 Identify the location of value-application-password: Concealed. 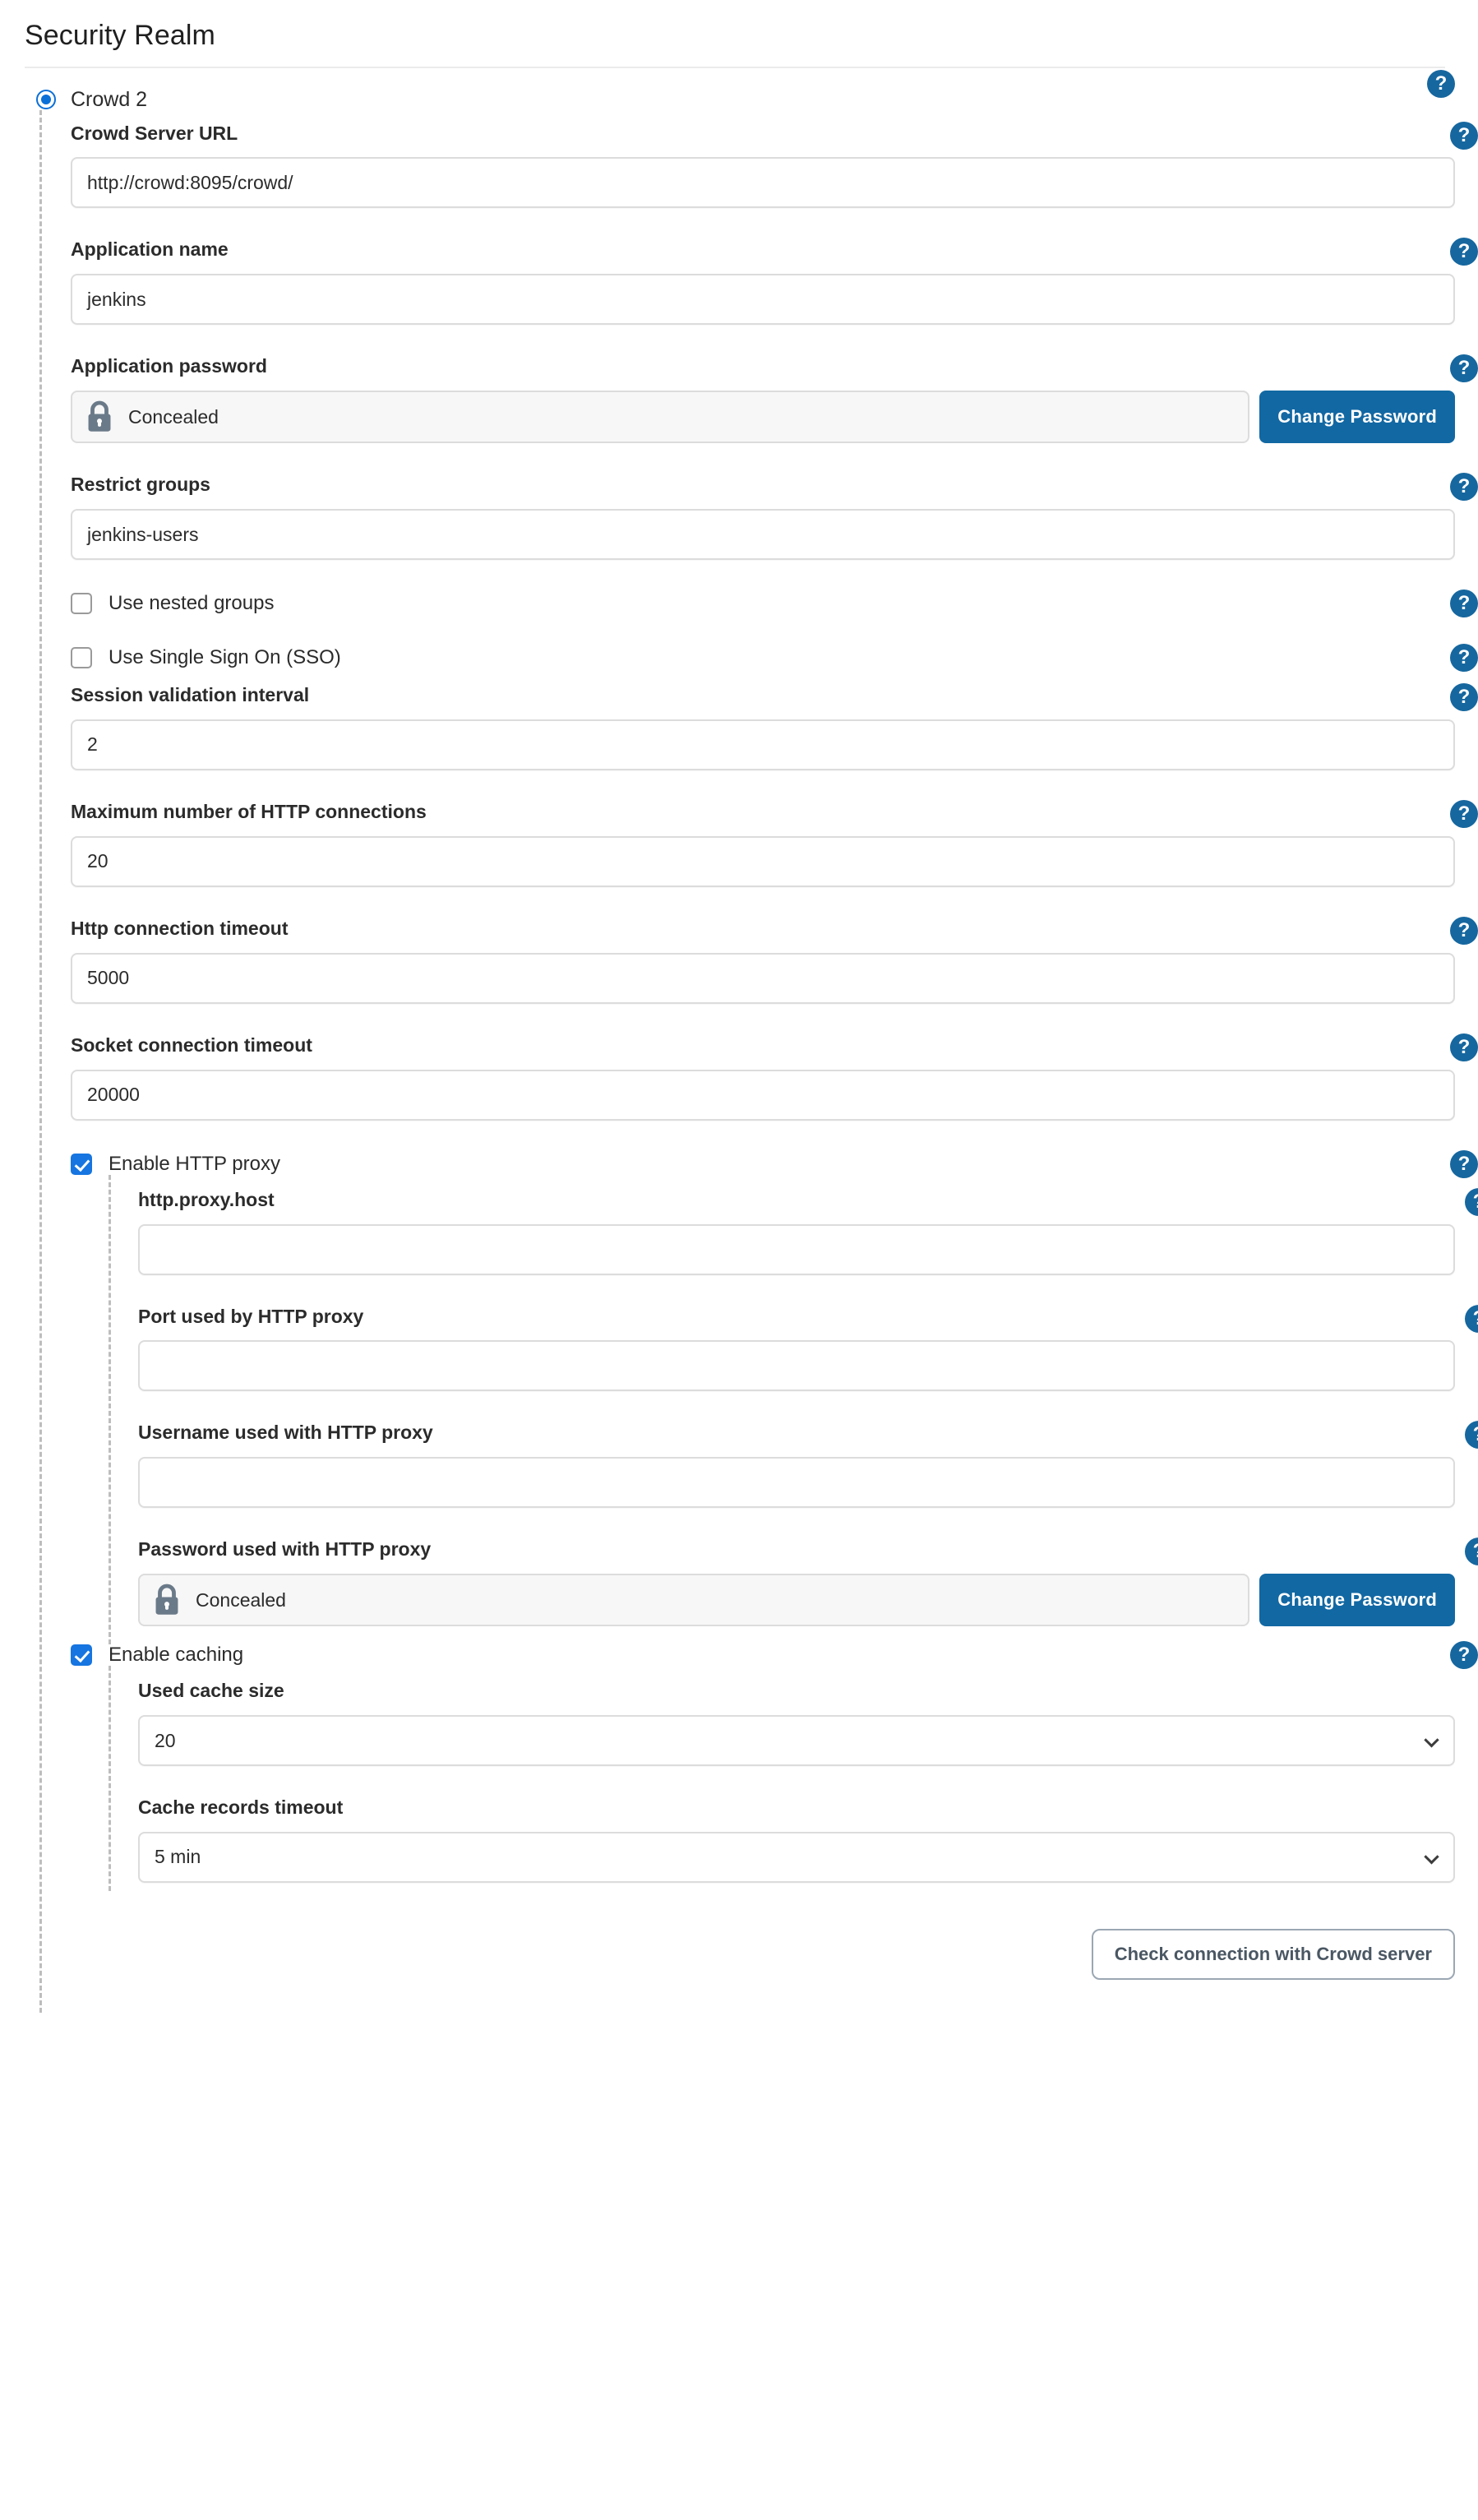
(173, 416).